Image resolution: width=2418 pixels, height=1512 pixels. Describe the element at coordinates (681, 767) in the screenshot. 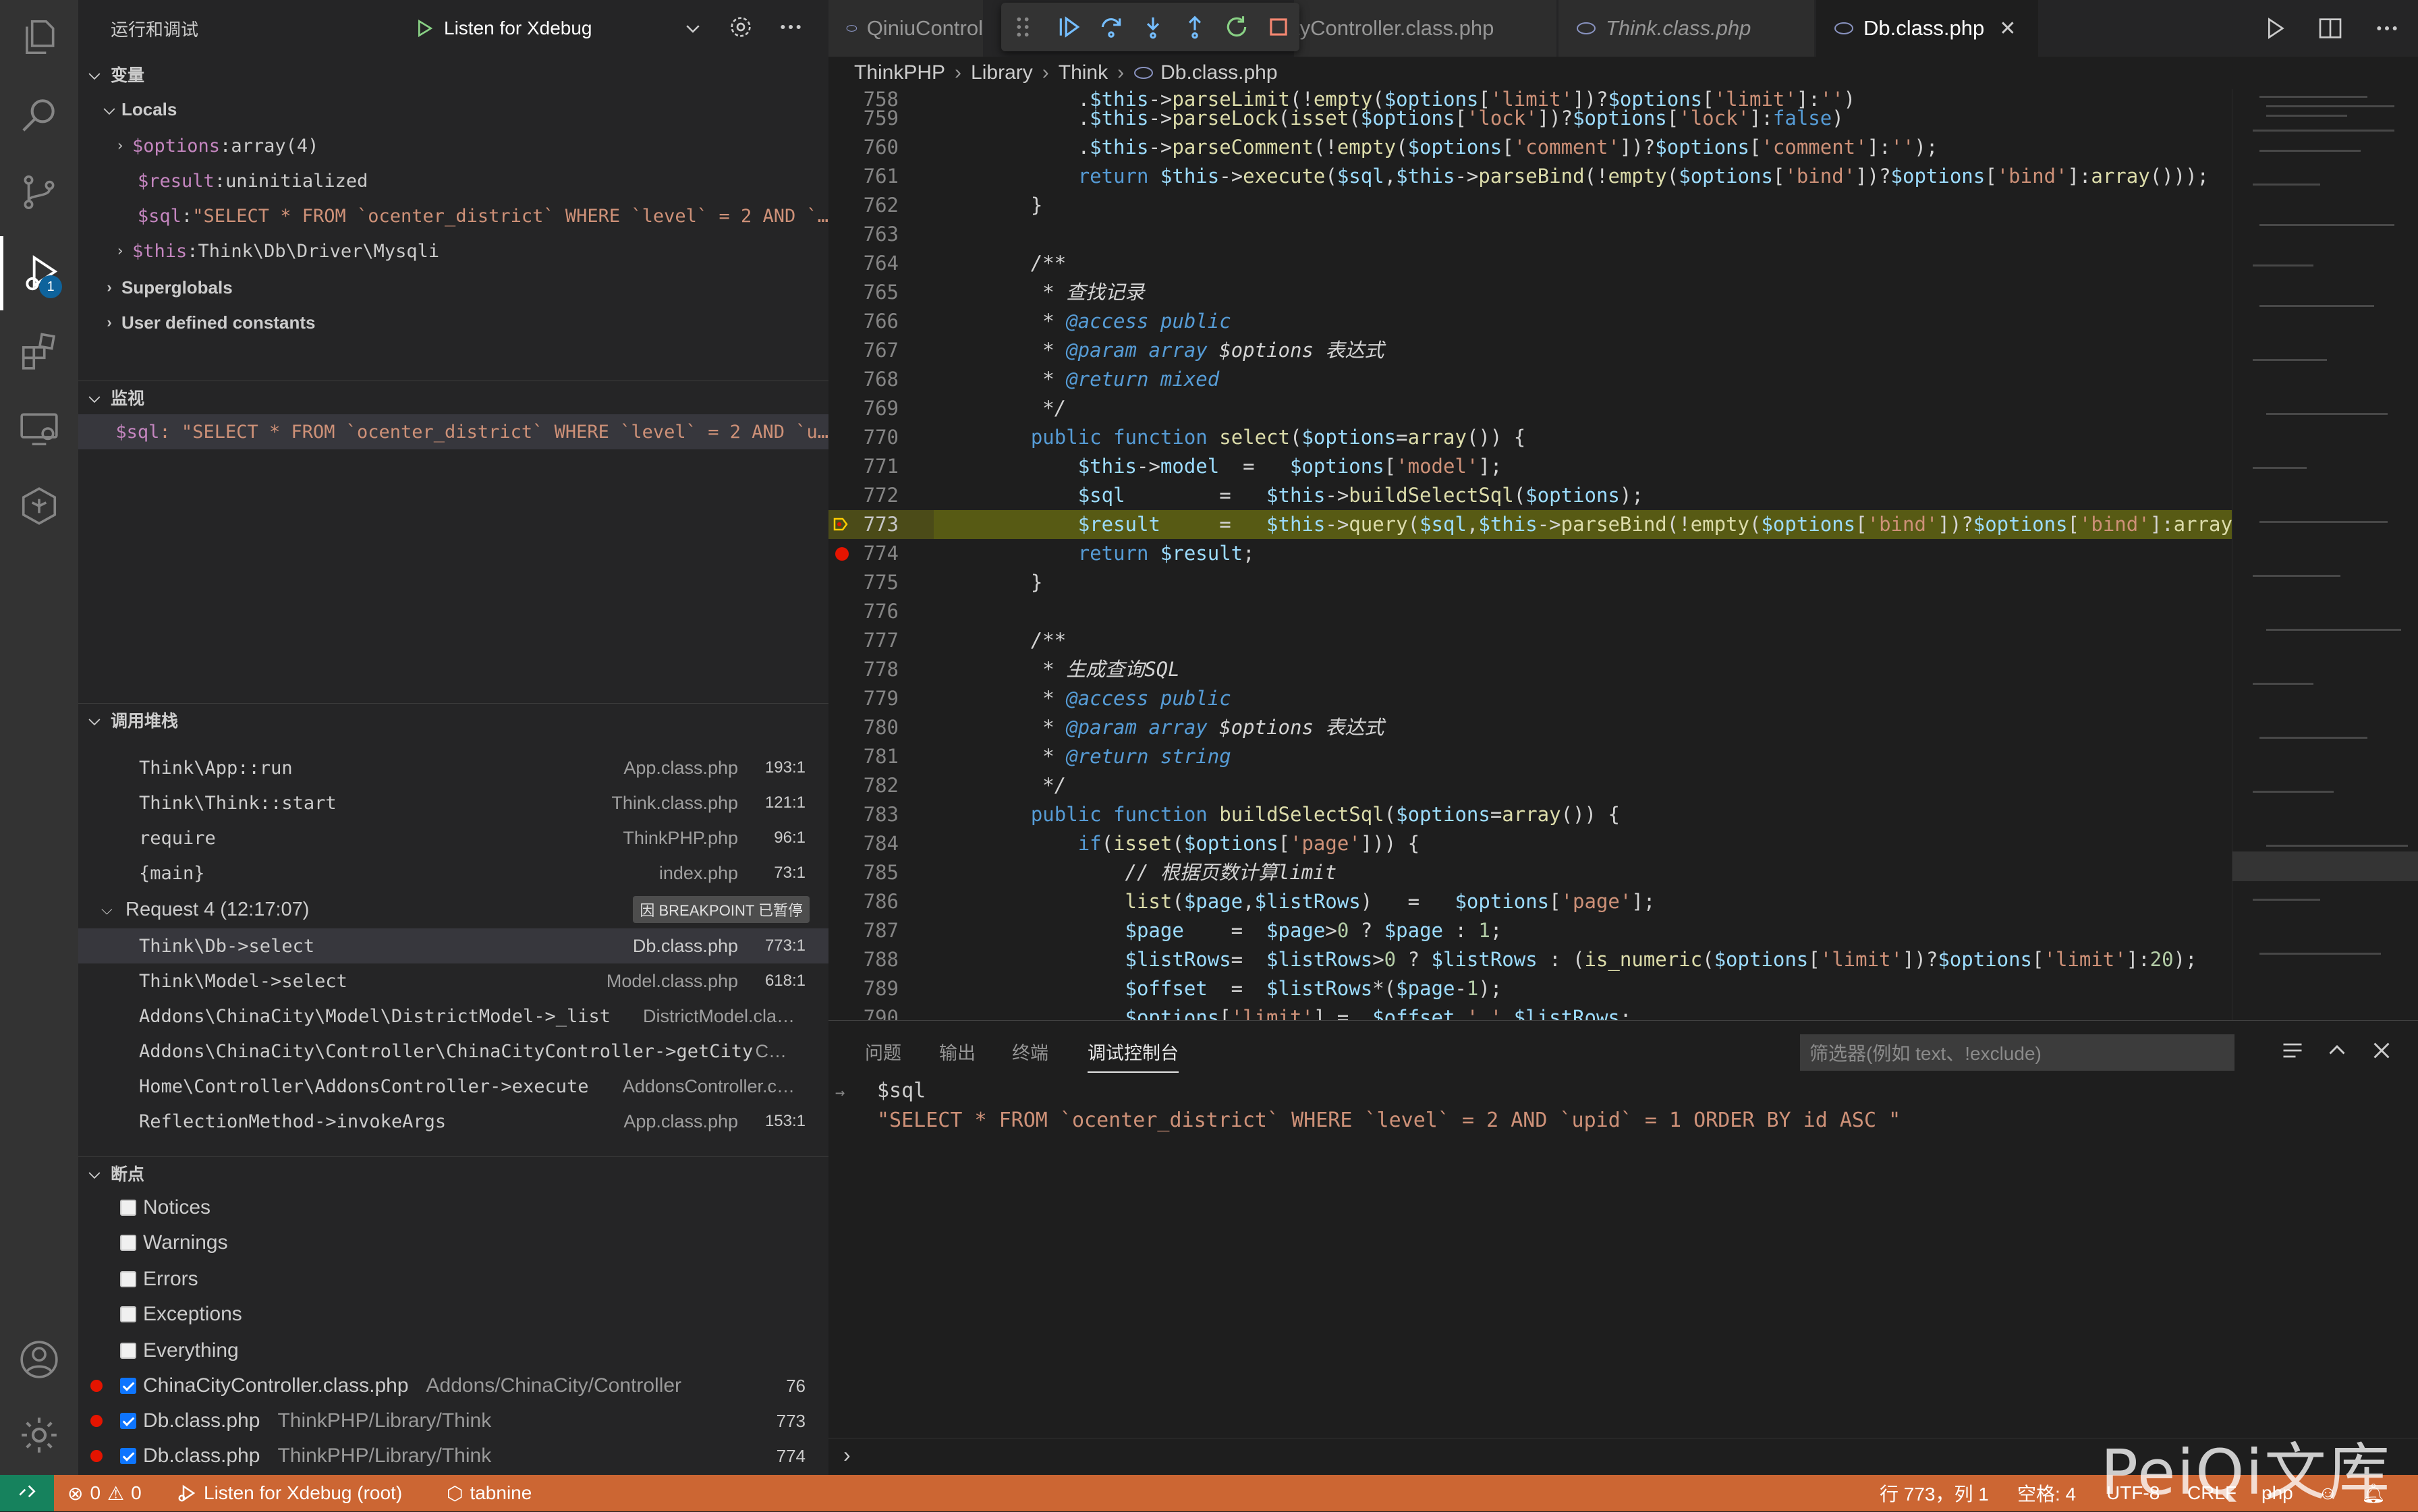

I see `frame-file: App.class.php` at that location.